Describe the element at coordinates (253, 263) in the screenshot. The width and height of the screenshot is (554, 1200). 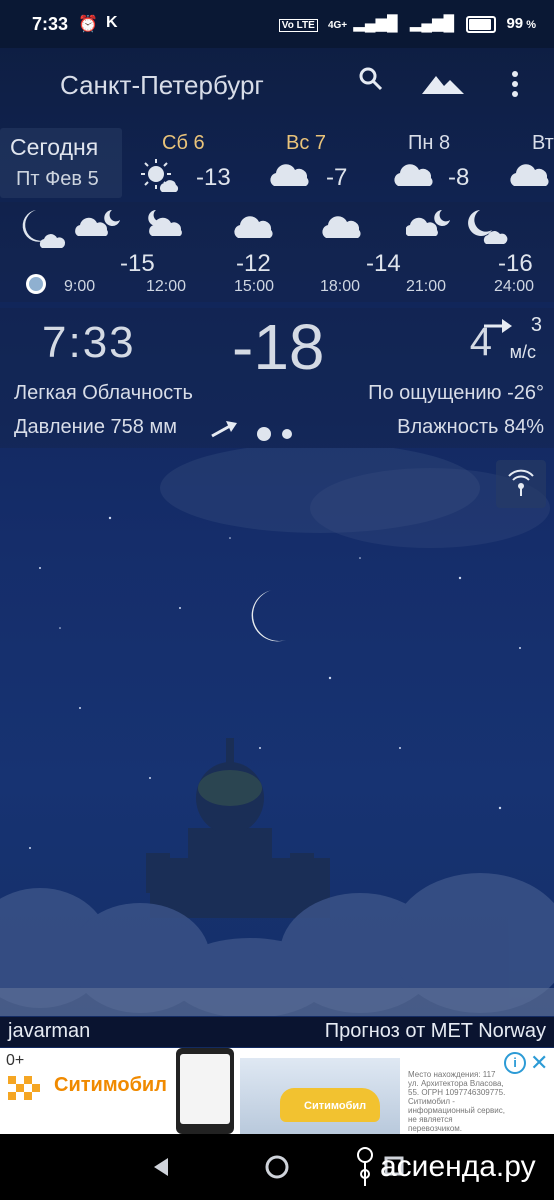
I see `hour-temp: -12` at that location.